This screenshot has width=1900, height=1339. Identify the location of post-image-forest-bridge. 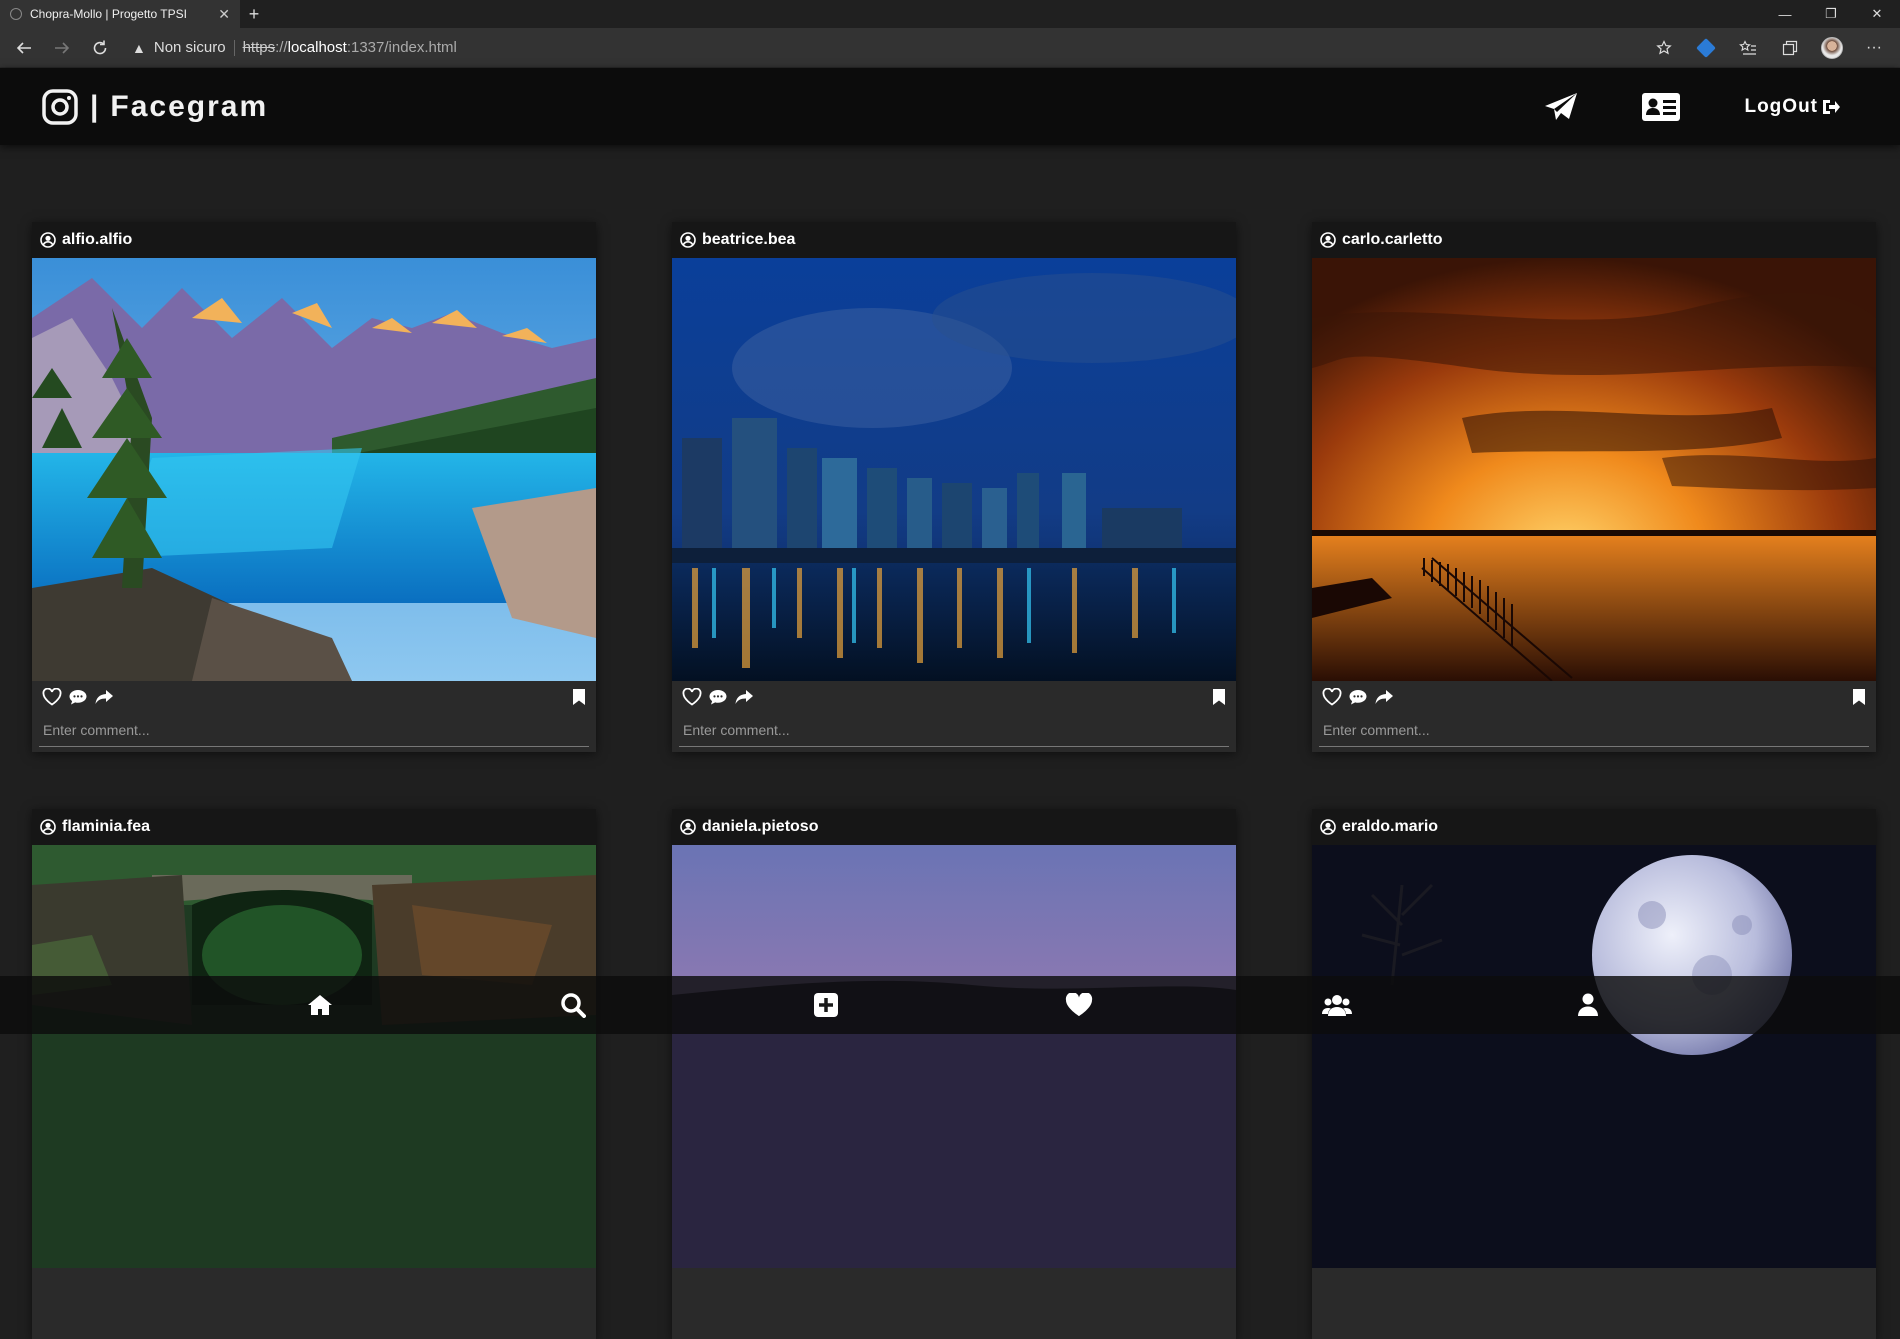
(314, 1056).